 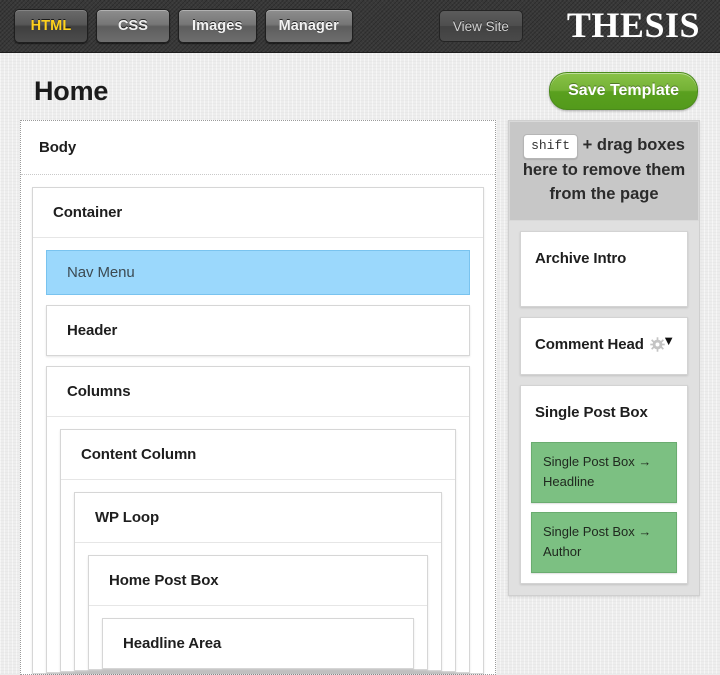 I want to click on tab-html-label: HTML, so click(x=51, y=26).